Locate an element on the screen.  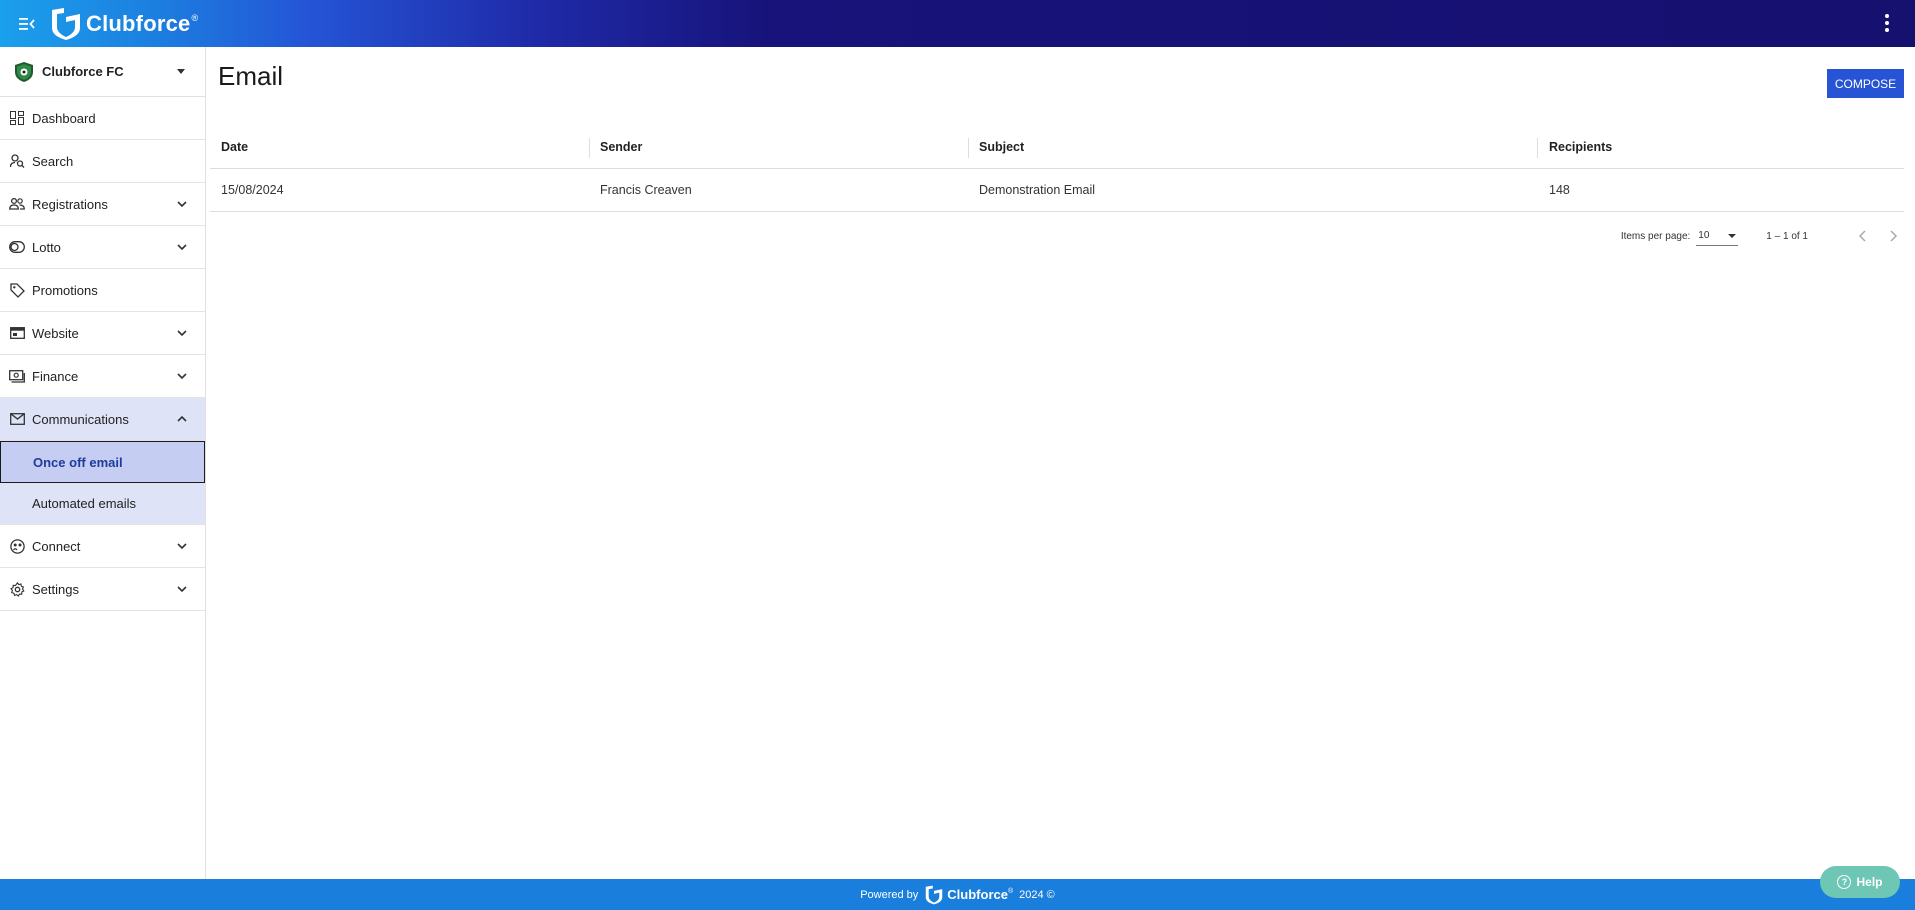
clubforce-logo: Clubforce® is located at coordinates (124, 24).